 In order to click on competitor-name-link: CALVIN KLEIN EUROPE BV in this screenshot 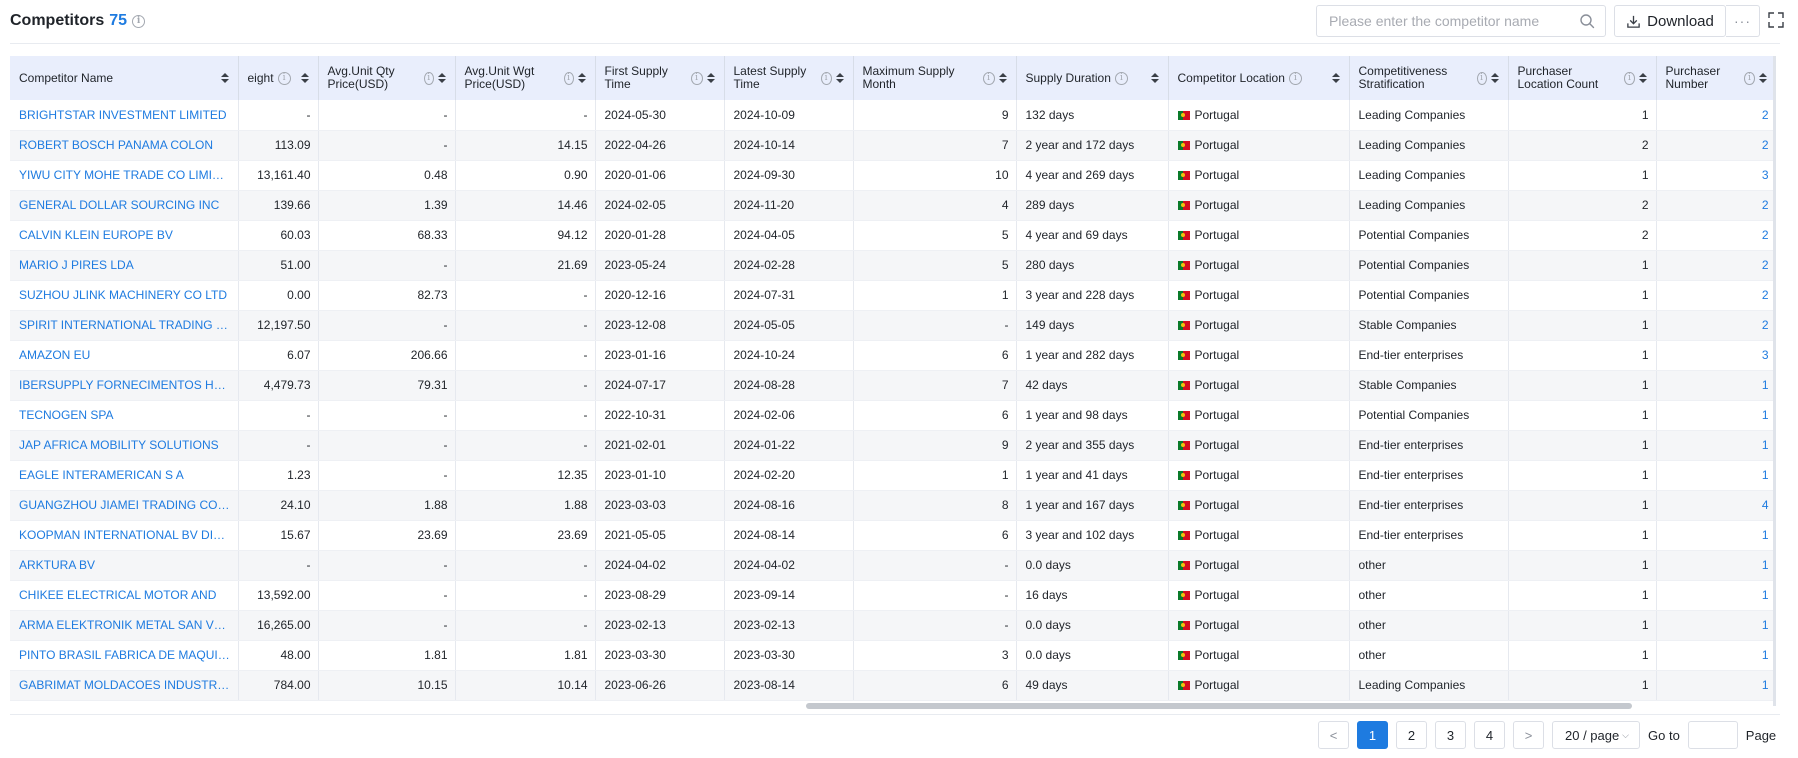, I will do `click(124, 235)`.